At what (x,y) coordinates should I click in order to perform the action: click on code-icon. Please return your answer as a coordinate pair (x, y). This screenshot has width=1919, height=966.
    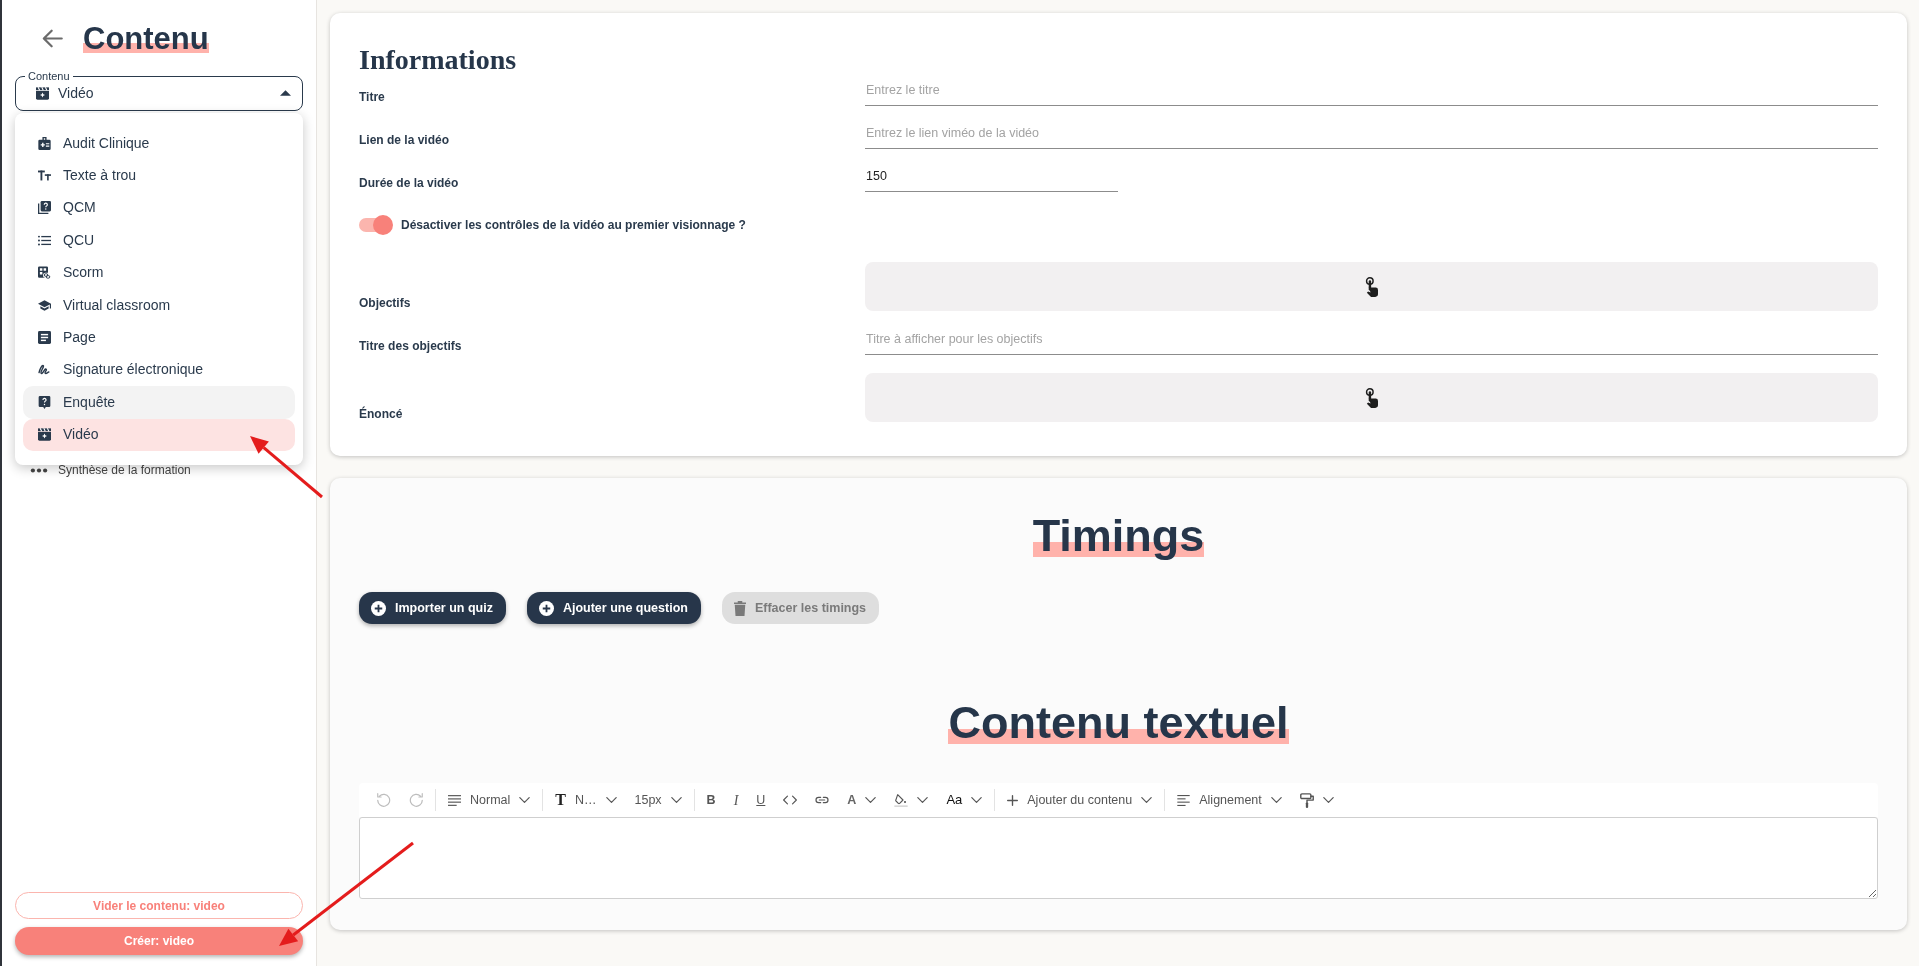
    Looking at the image, I should click on (790, 800).